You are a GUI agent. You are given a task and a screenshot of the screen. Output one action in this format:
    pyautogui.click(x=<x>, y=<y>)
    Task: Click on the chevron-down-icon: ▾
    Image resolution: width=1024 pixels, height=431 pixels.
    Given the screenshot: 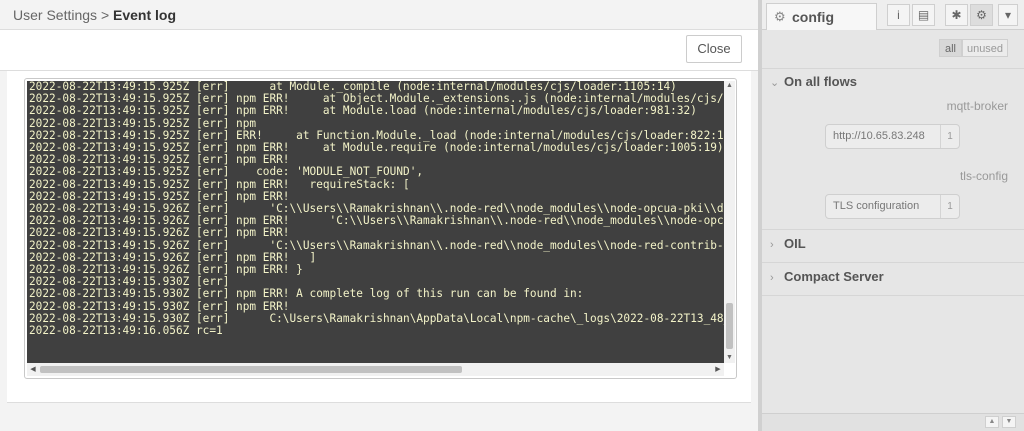 What is the action you would take?
    pyautogui.click(x=1008, y=15)
    